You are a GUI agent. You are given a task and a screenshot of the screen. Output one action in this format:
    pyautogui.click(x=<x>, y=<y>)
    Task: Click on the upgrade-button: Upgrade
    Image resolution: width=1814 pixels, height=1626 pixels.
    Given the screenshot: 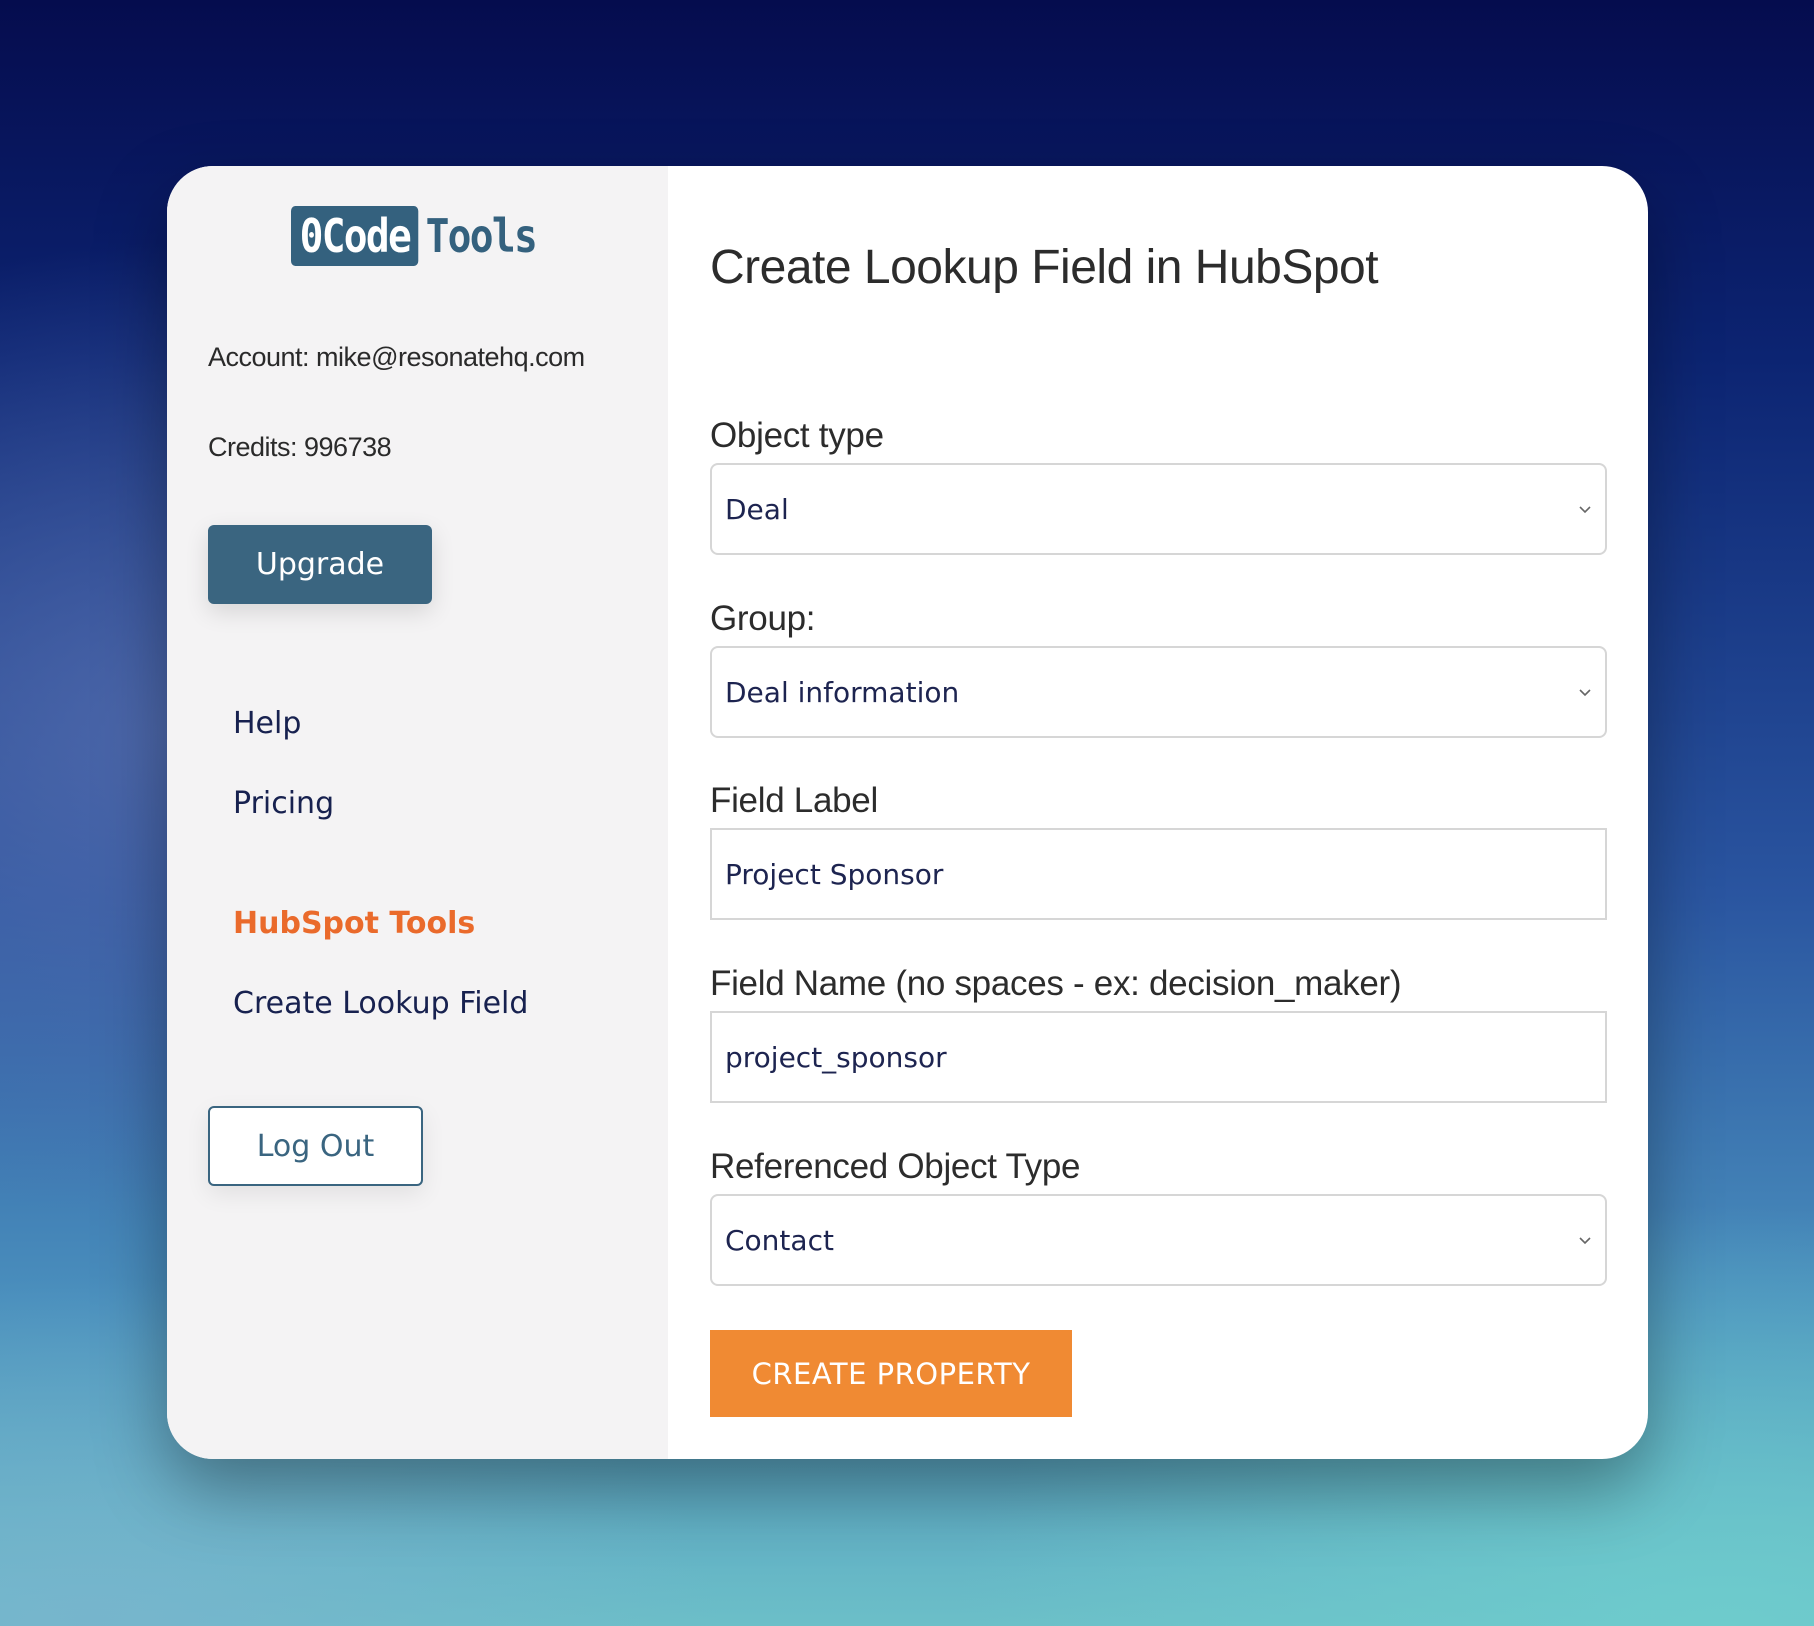 What is the action you would take?
    pyautogui.click(x=320, y=564)
    